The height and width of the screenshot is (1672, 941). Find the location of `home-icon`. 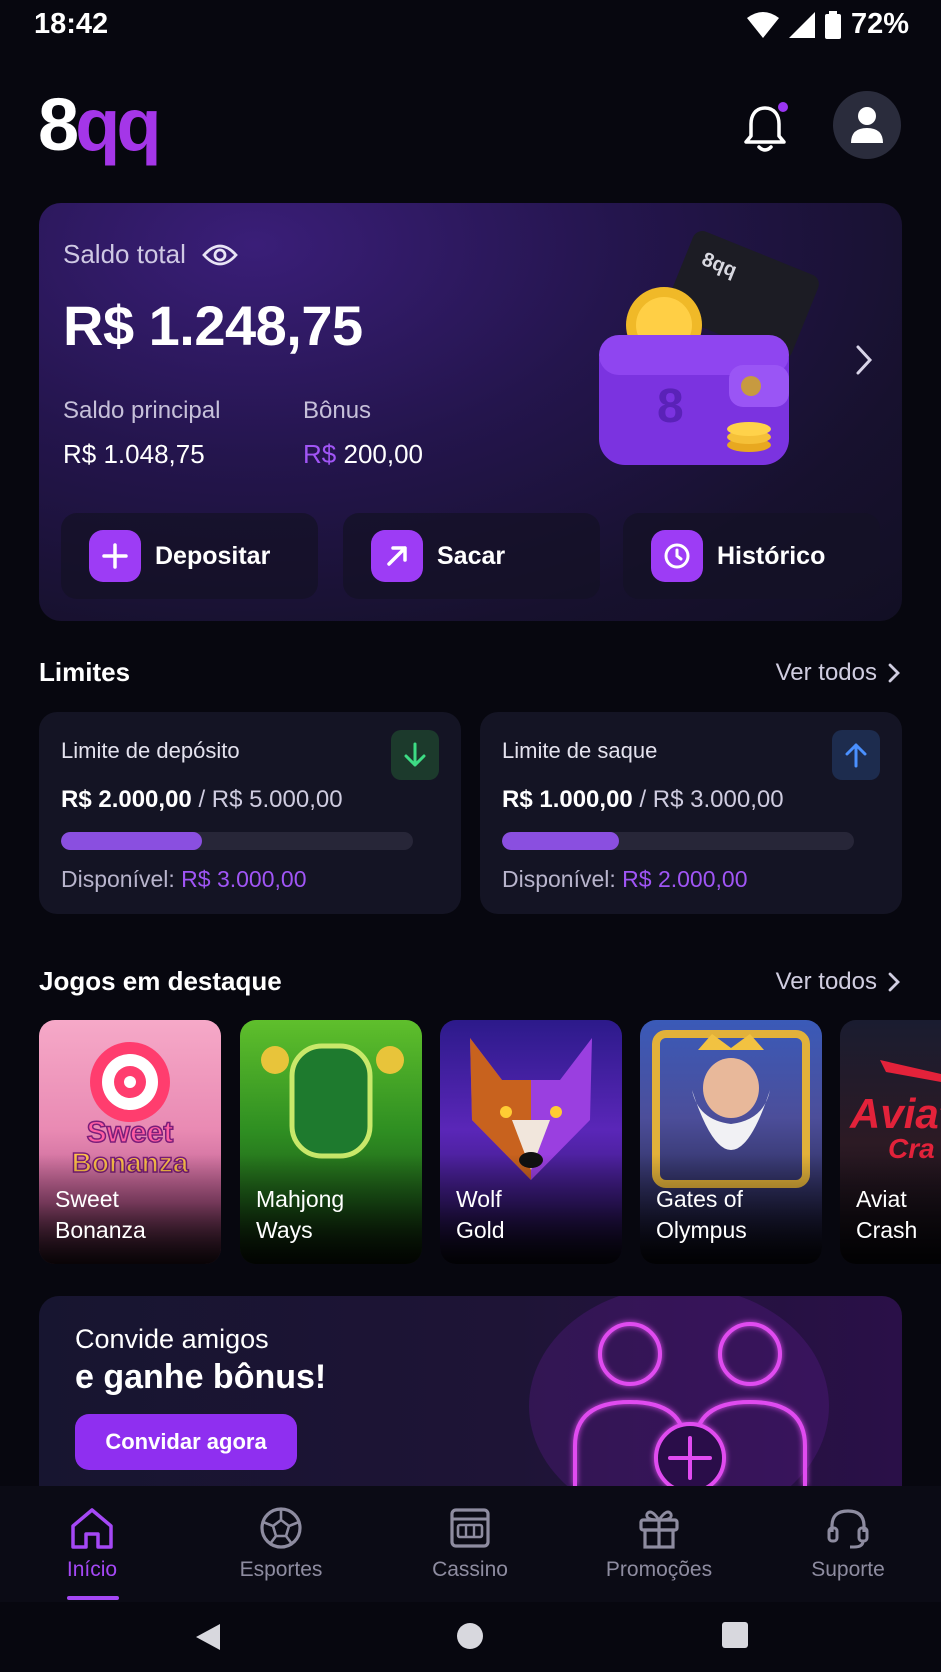

home-icon is located at coordinates (92, 1528).